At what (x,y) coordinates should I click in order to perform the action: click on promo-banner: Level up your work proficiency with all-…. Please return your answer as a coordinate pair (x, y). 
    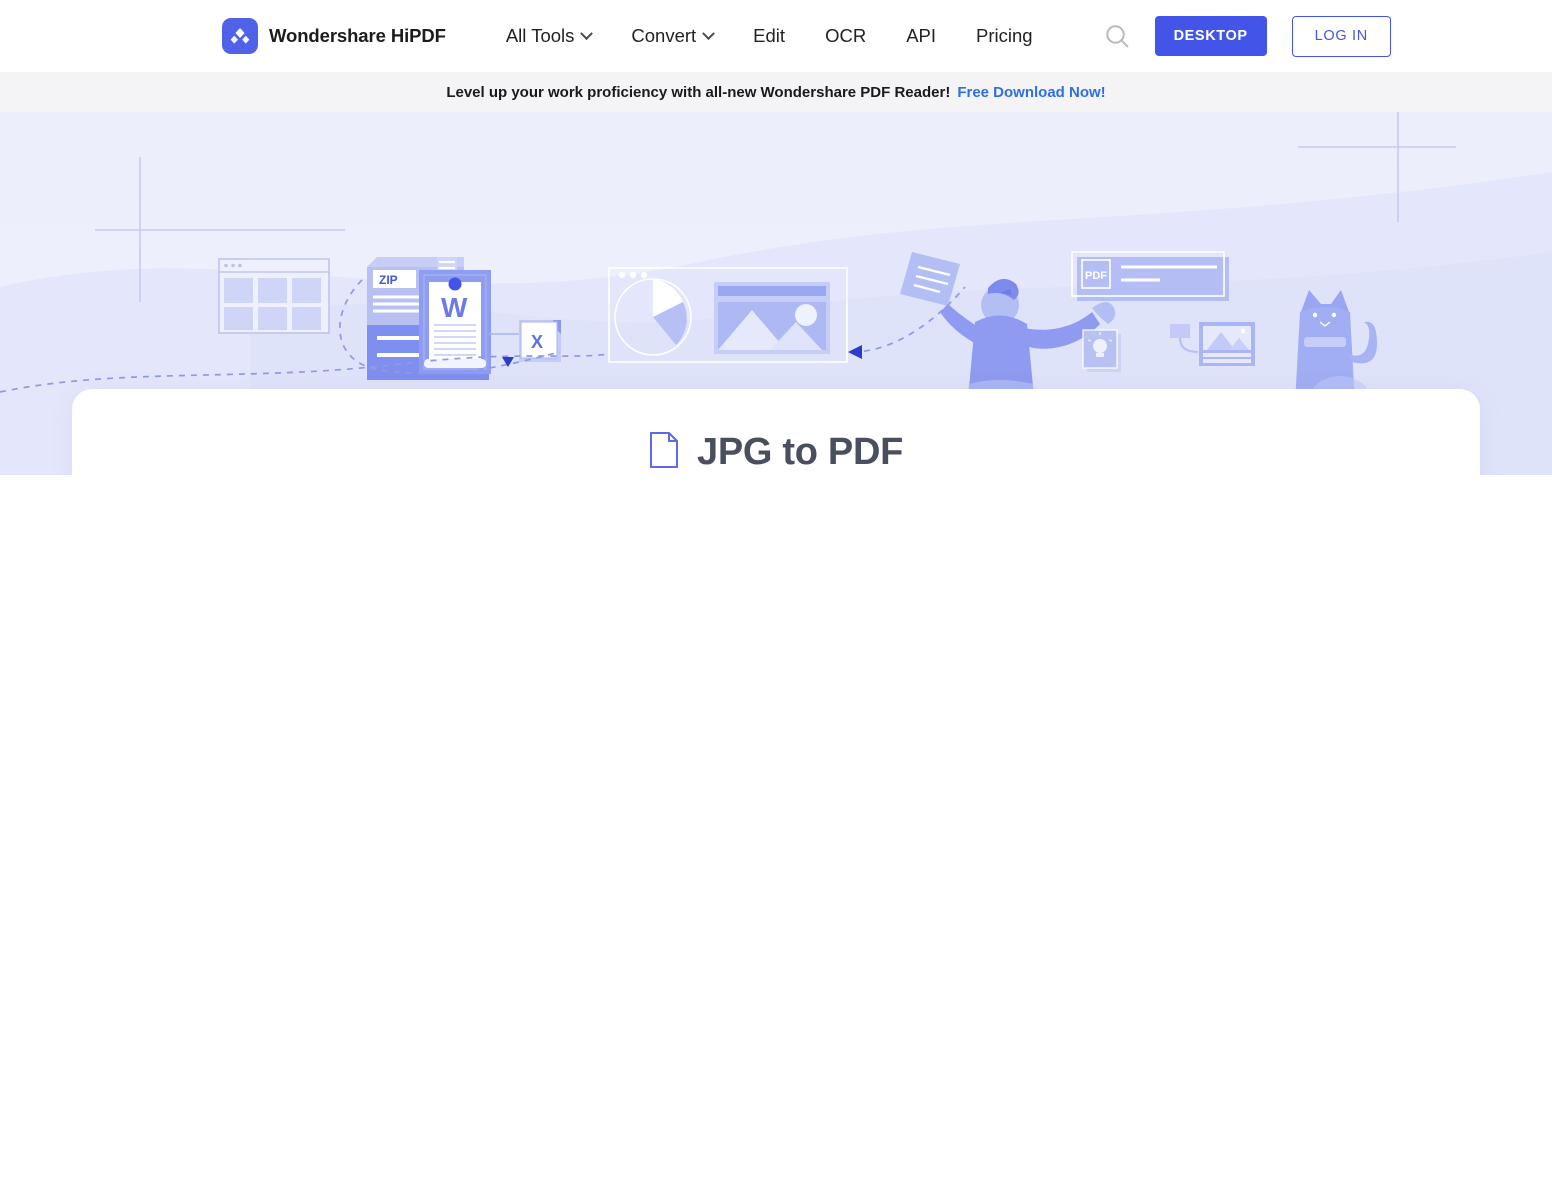
    Looking at the image, I should click on (776, 92).